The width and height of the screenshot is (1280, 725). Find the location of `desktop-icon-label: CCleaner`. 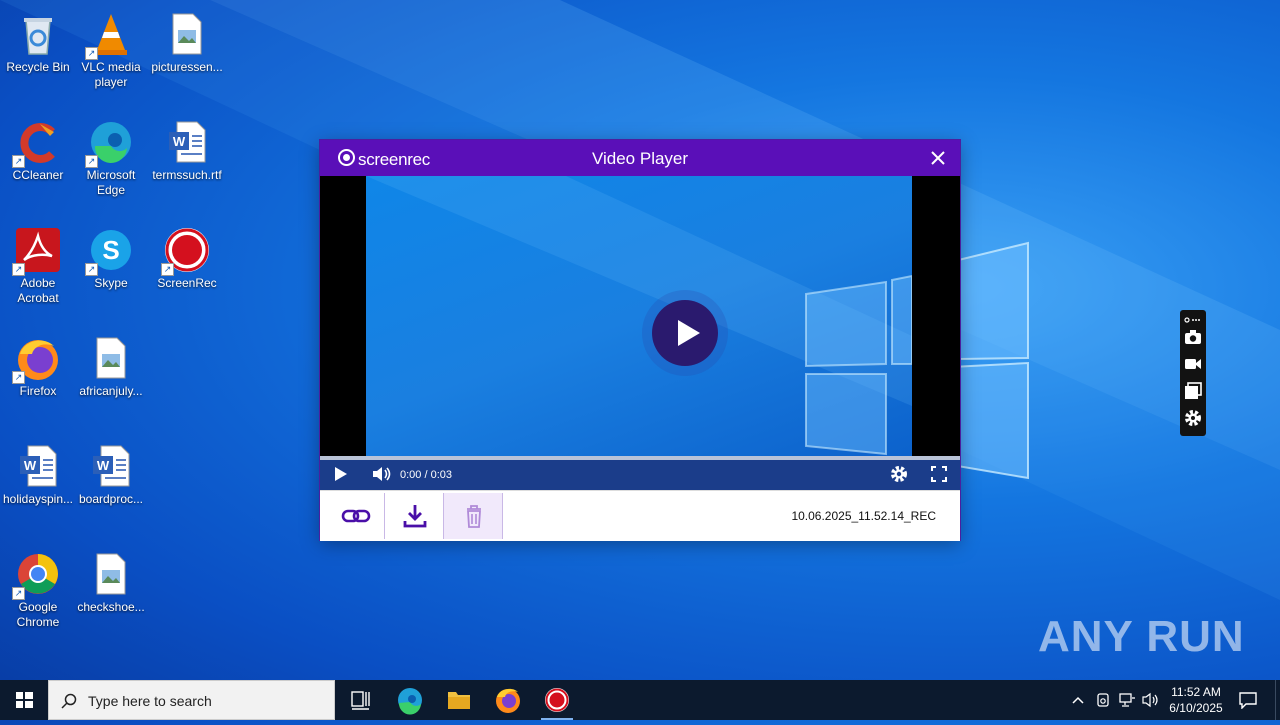

desktop-icon-label: CCleaner is located at coordinates (38, 175).